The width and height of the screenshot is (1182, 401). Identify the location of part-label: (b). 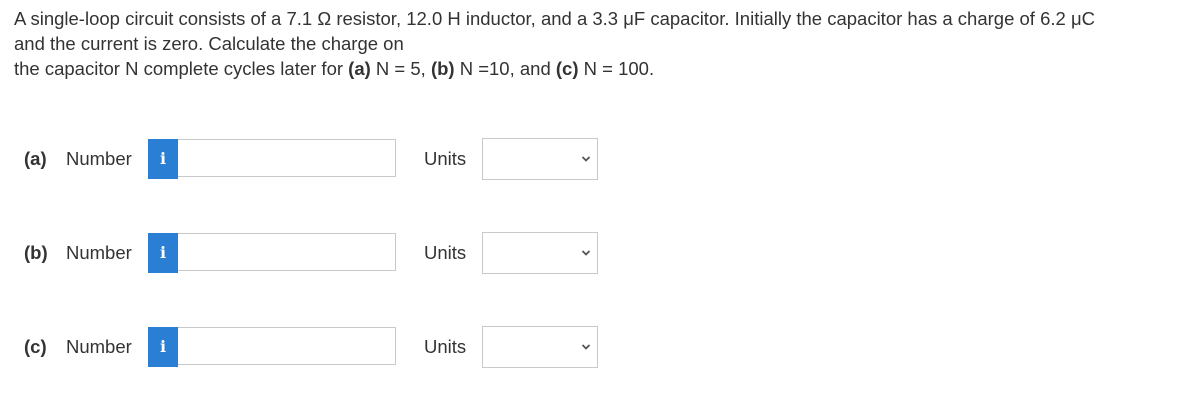
(36, 252).